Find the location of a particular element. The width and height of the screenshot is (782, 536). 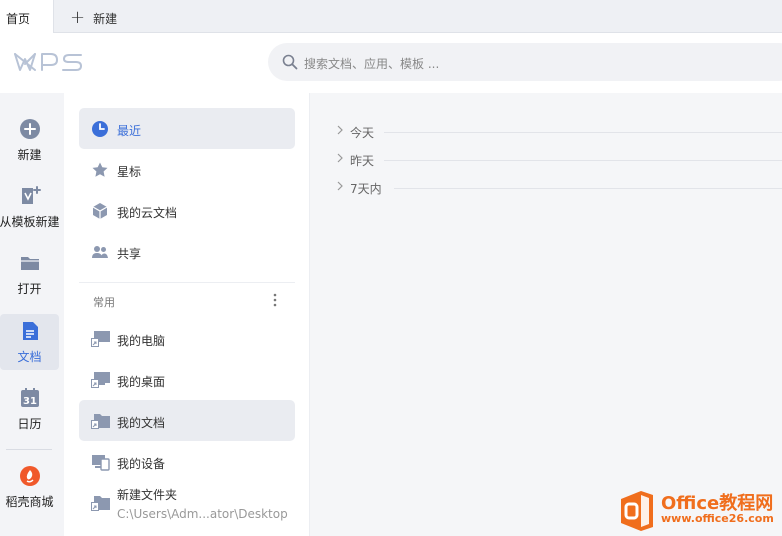

search-icon is located at coordinates (290, 63).